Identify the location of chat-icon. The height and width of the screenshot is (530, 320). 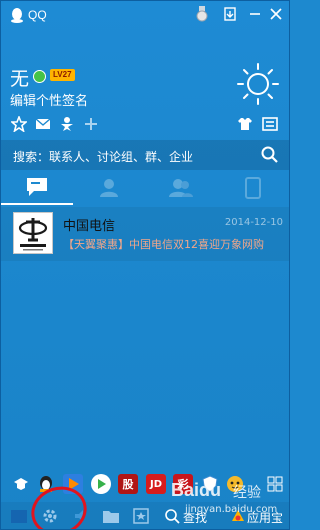
(37, 187).